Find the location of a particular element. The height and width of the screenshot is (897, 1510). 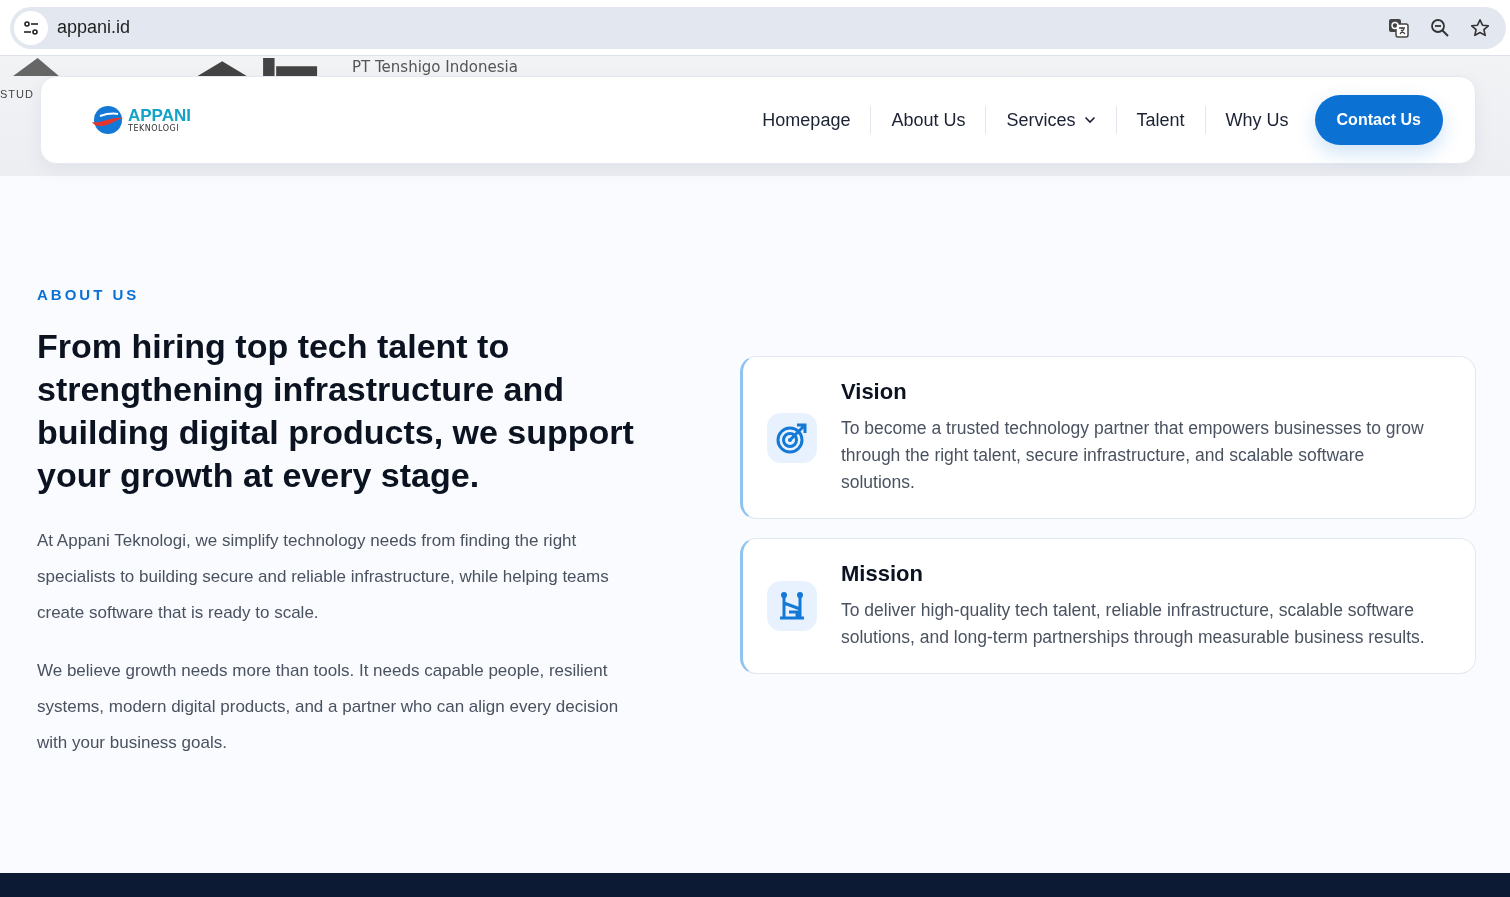

nav-link: Services is located at coordinates (1051, 120).